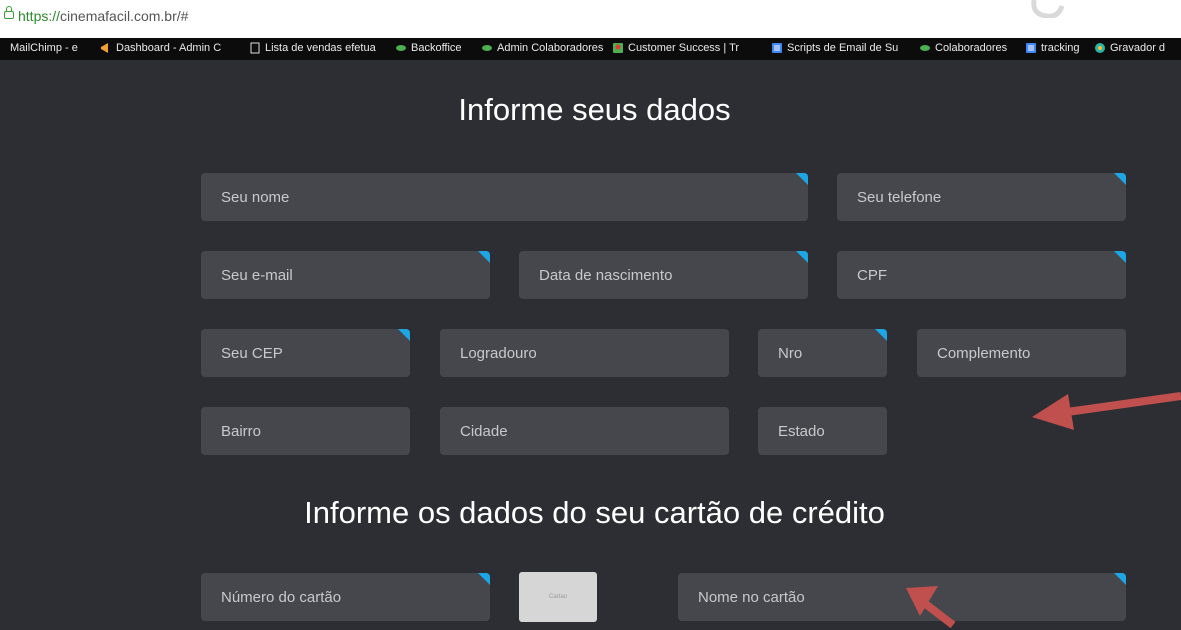 The width and height of the screenshot is (1181, 630). What do you see at coordinates (436, 48) in the screenshot?
I see `bookmark-label: Backoffice` at bounding box center [436, 48].